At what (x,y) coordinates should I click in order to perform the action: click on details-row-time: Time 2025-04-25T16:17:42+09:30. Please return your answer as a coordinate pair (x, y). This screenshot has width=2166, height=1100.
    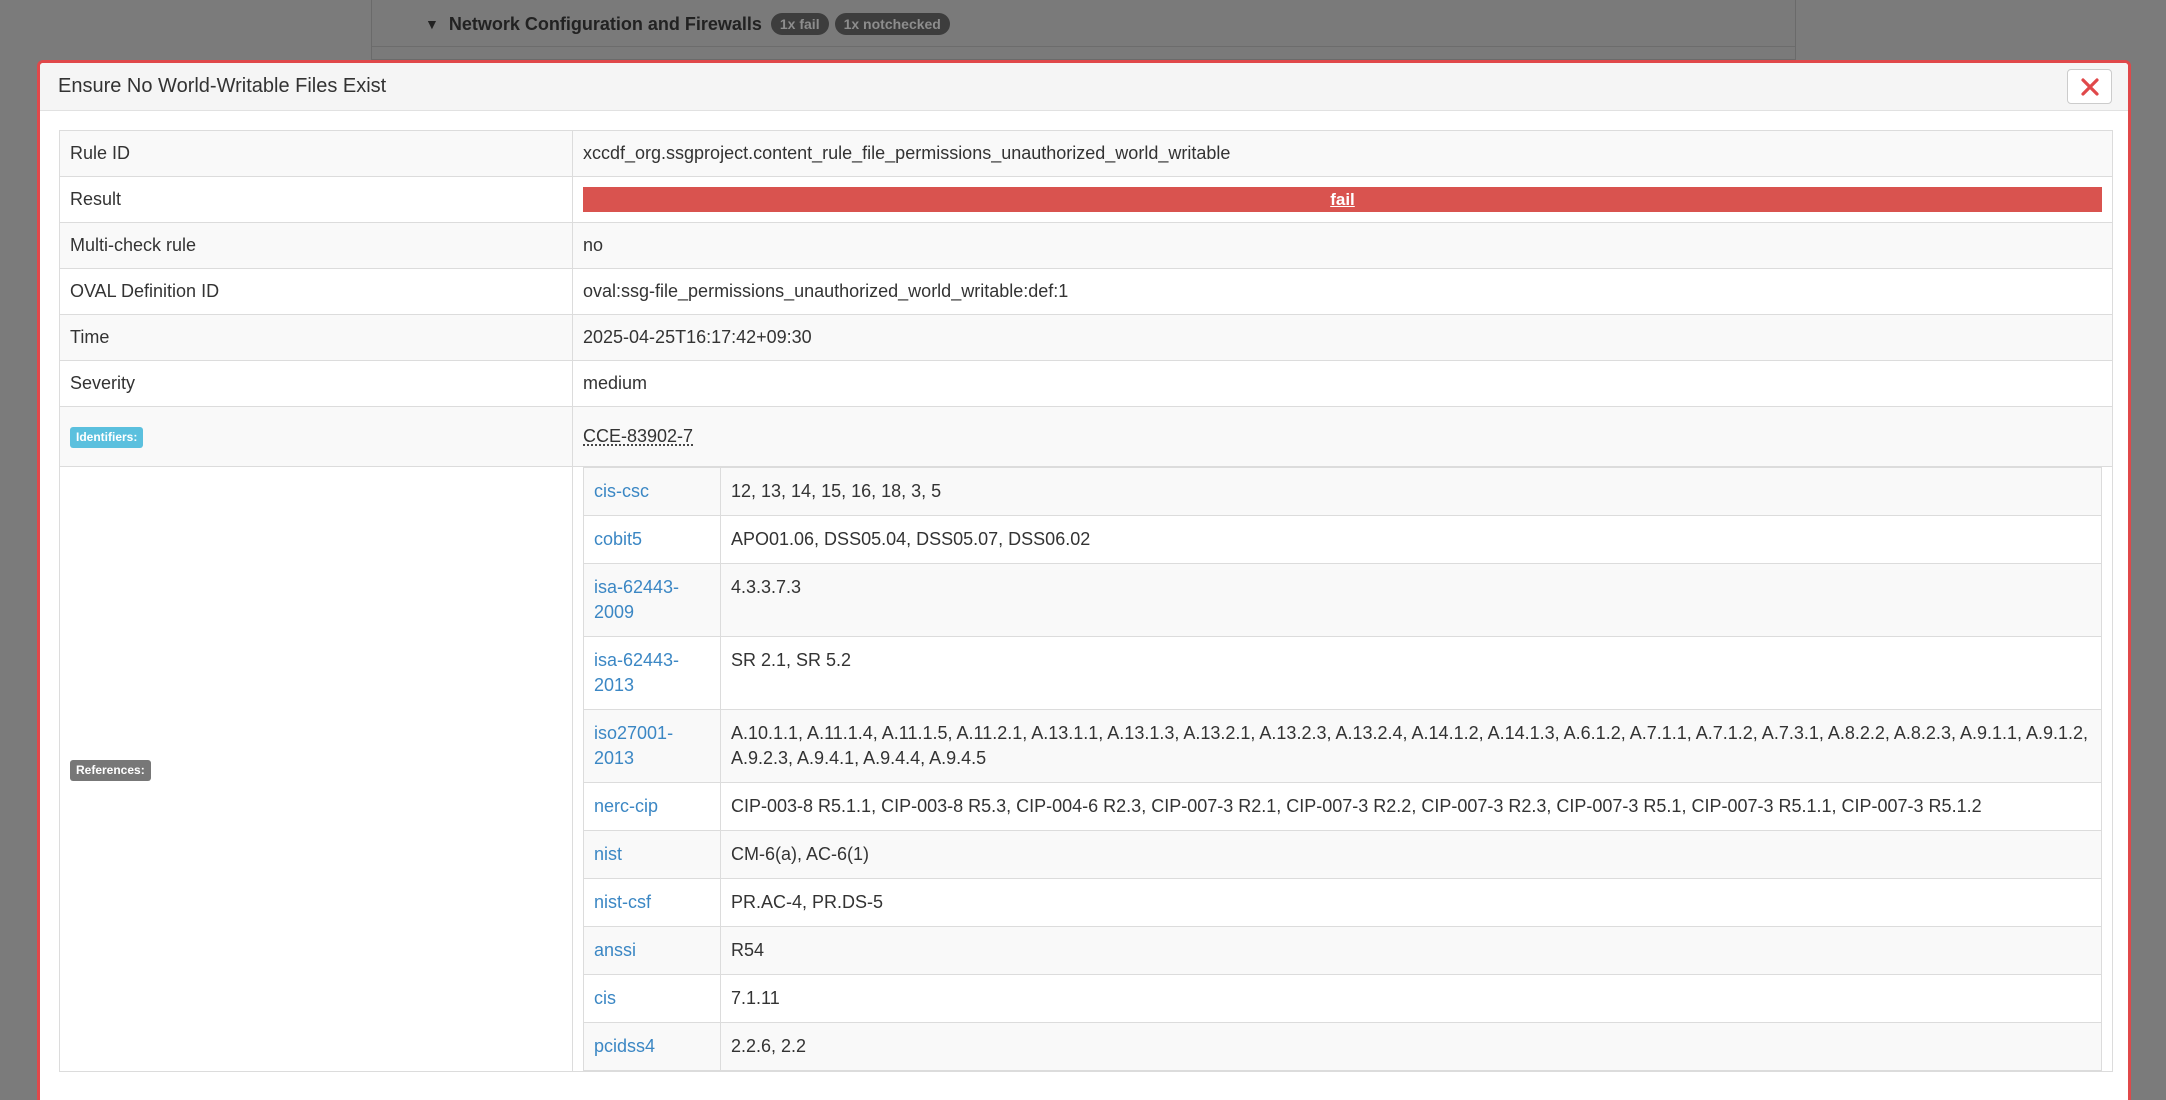
    Looking at the image, I should click on (1086, 337).